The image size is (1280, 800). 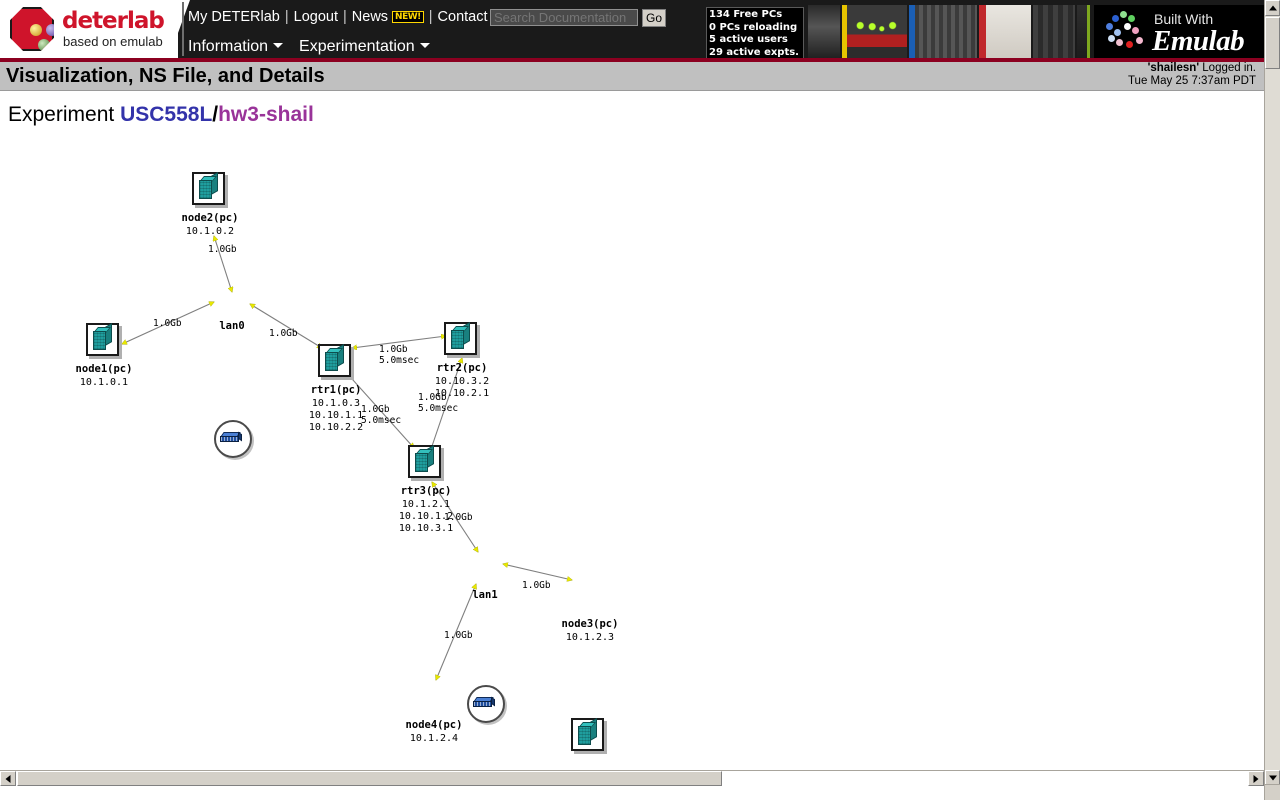 I want to click on vertical-scroll-thumb, so click(x=1272, y=43).